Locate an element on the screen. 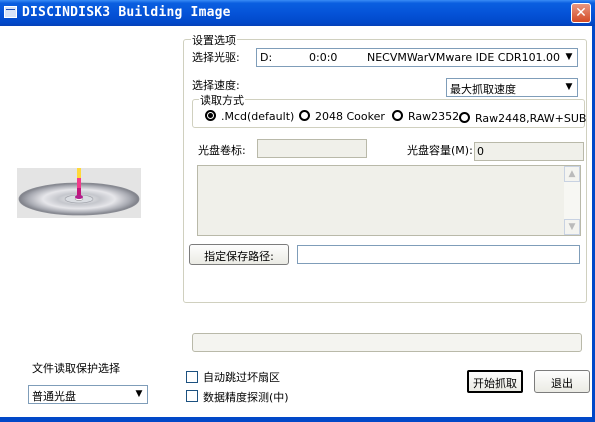 The height and width of the screenshot is (422, 595). skip-bad-sectors-label: 自动跳过坏扇区 is located at coordinates (241, 377).